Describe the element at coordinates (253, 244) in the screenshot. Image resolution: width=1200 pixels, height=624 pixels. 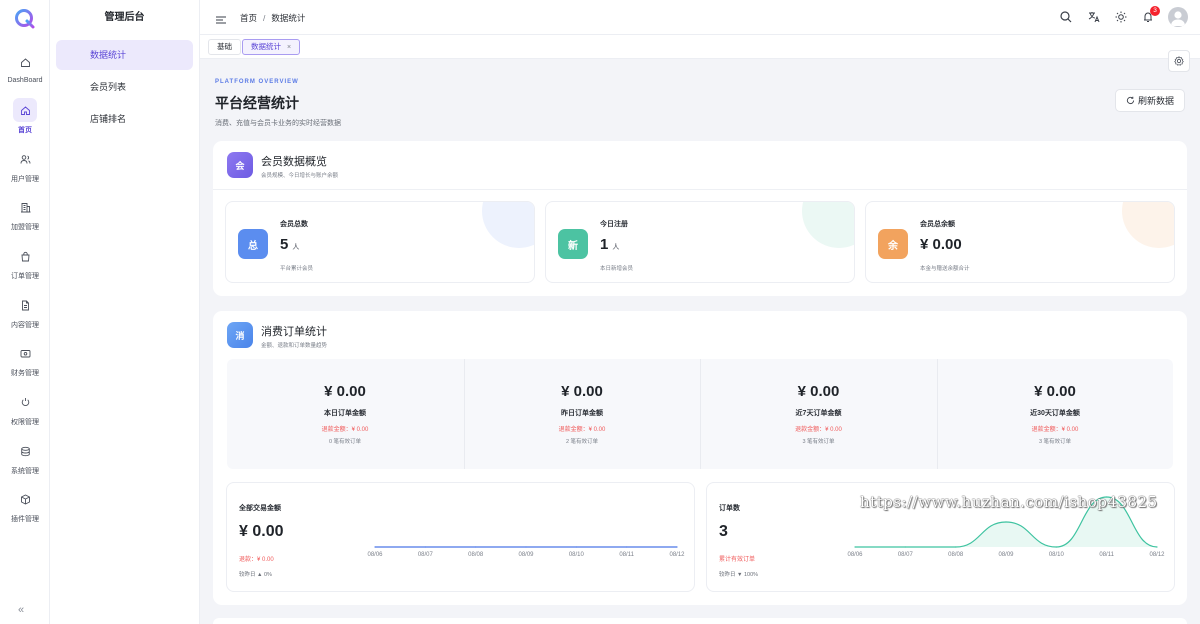
I see `stat-badge: 总` at that location.